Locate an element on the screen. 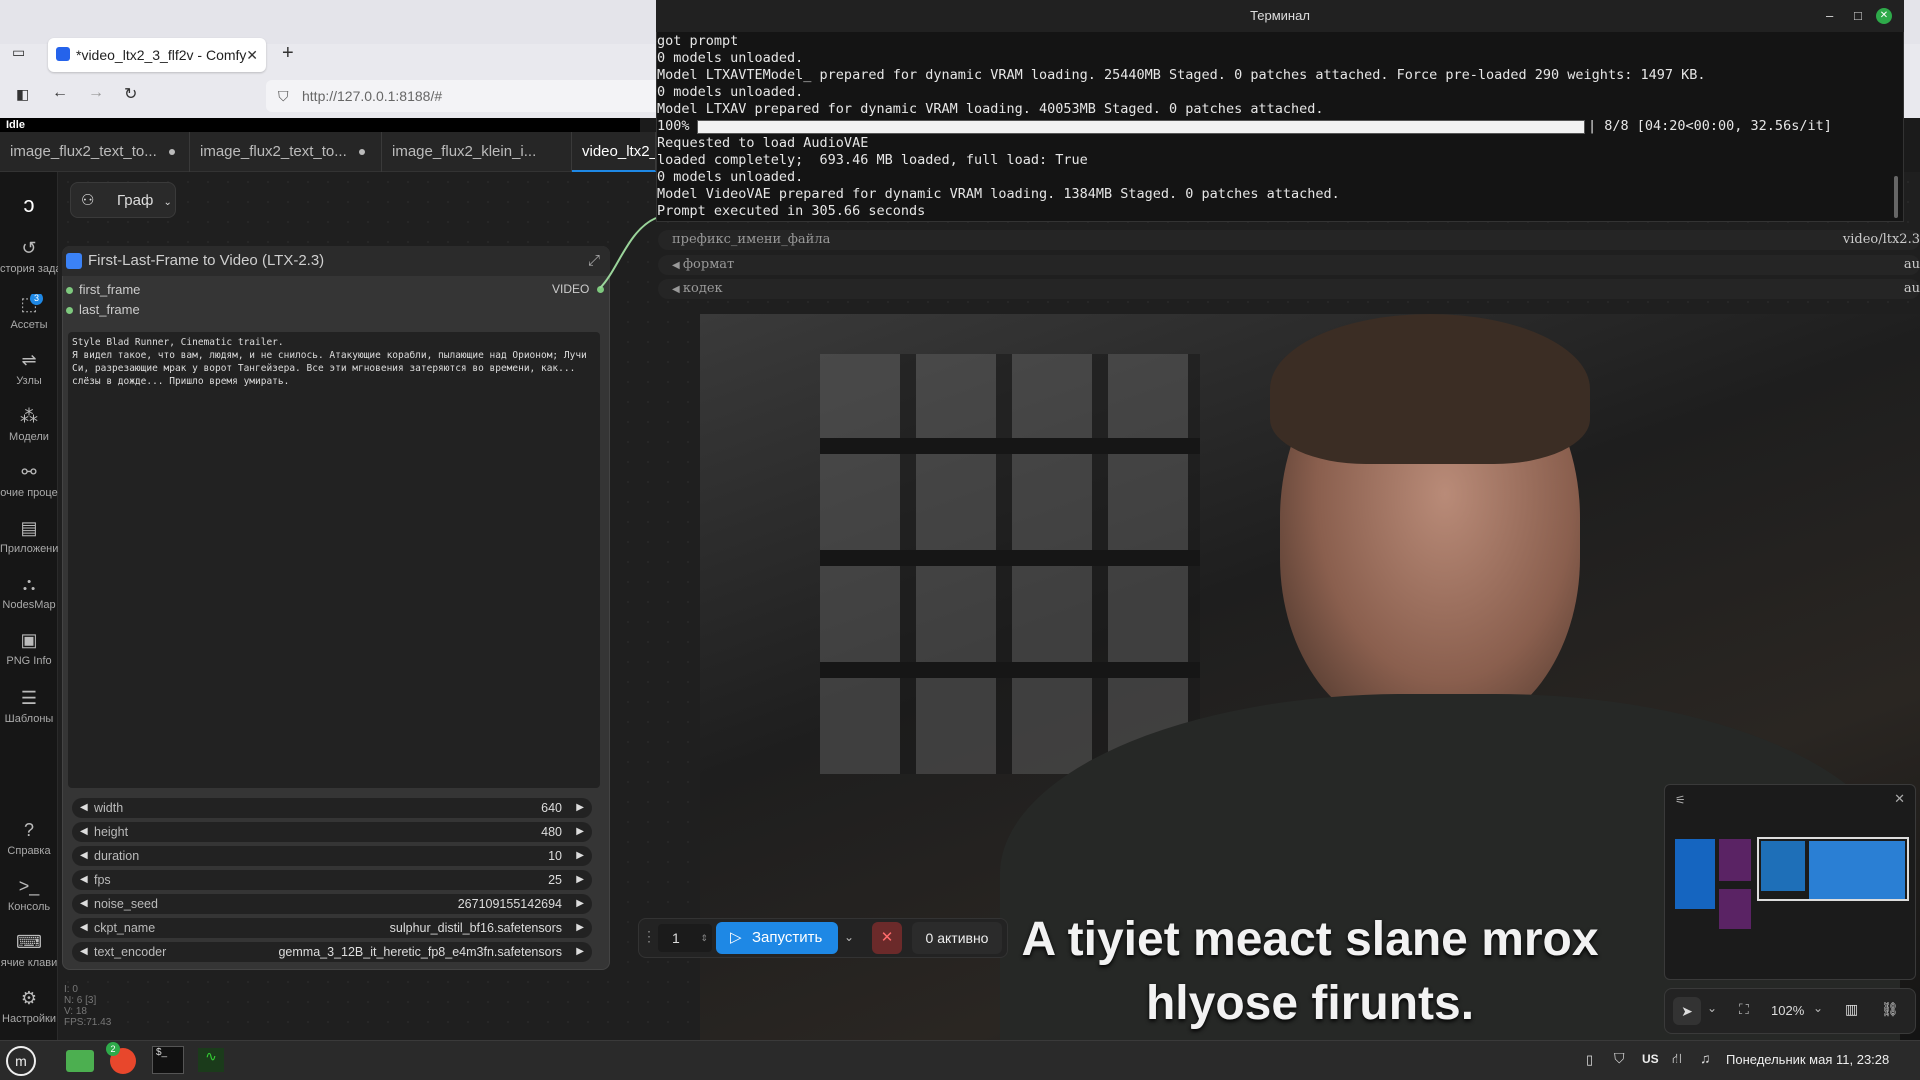 The width and height of the screenshot is (1920, 1080). widget-height: ◀ height 480 ▶ is located at coordinates (332, 832).